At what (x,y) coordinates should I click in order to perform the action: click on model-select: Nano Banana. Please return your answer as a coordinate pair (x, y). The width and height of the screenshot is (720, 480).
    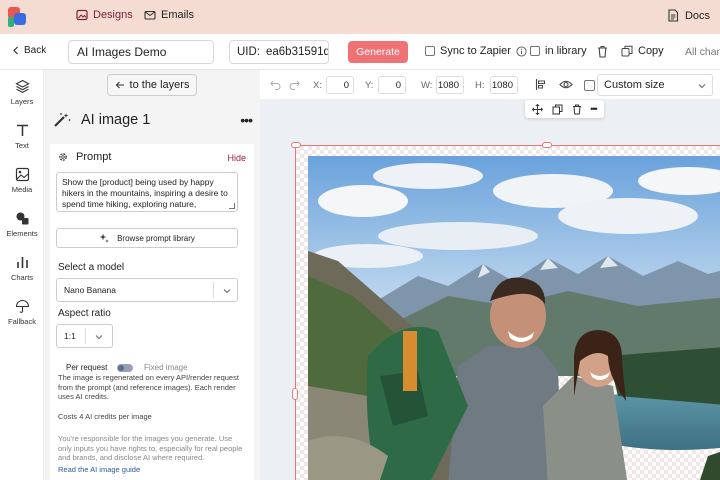
    Looking at the image, I should click on (147, 290).